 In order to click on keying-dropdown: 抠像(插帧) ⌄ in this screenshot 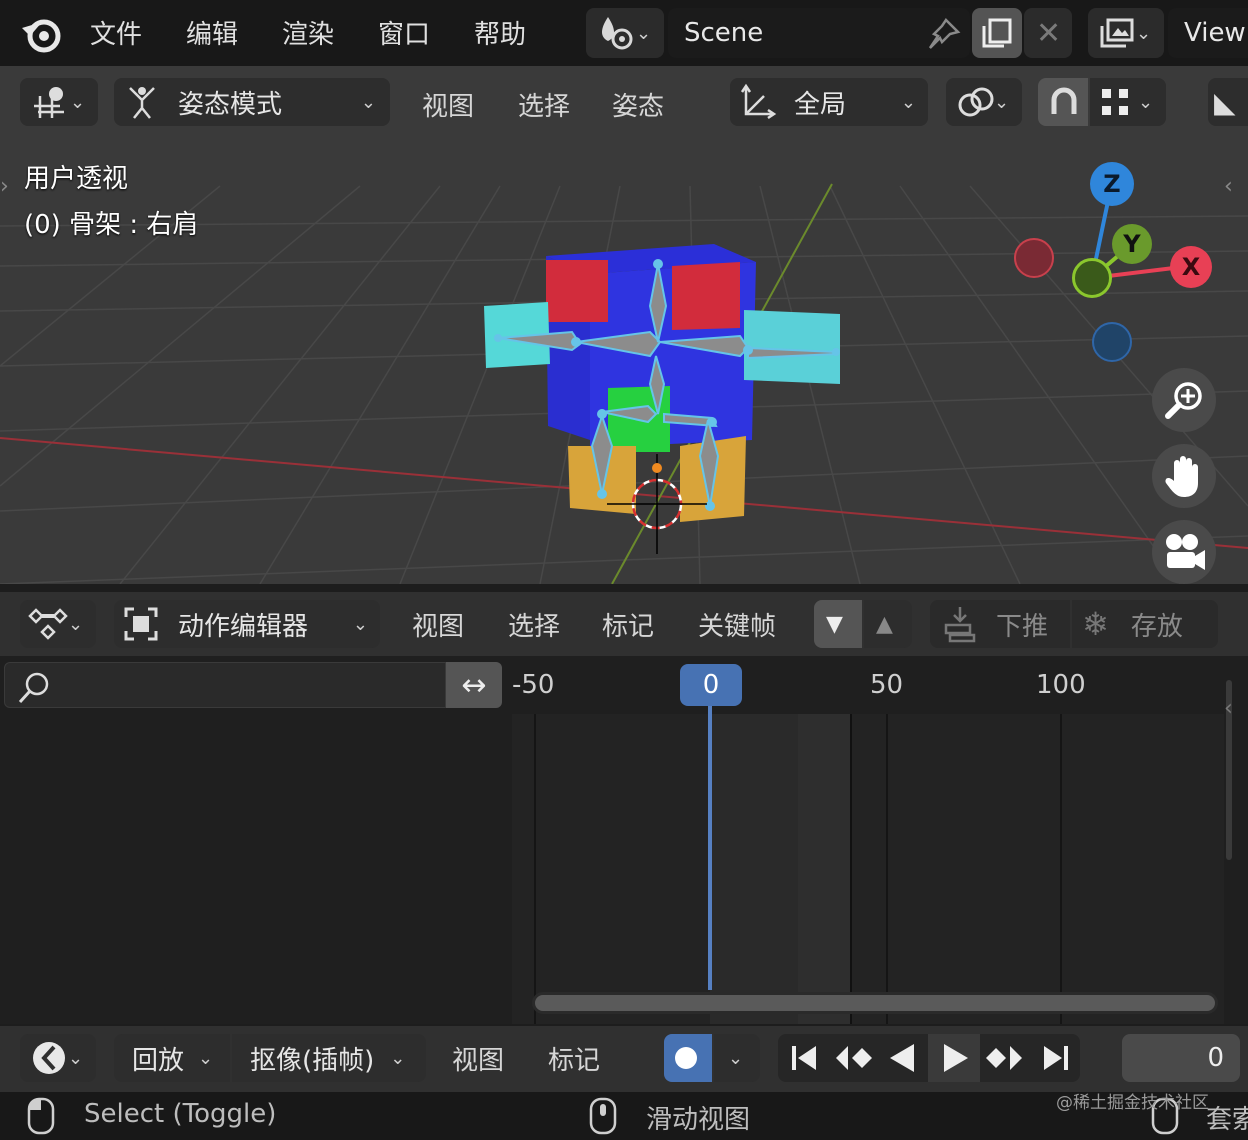, I will do `click(329, 1058)`.